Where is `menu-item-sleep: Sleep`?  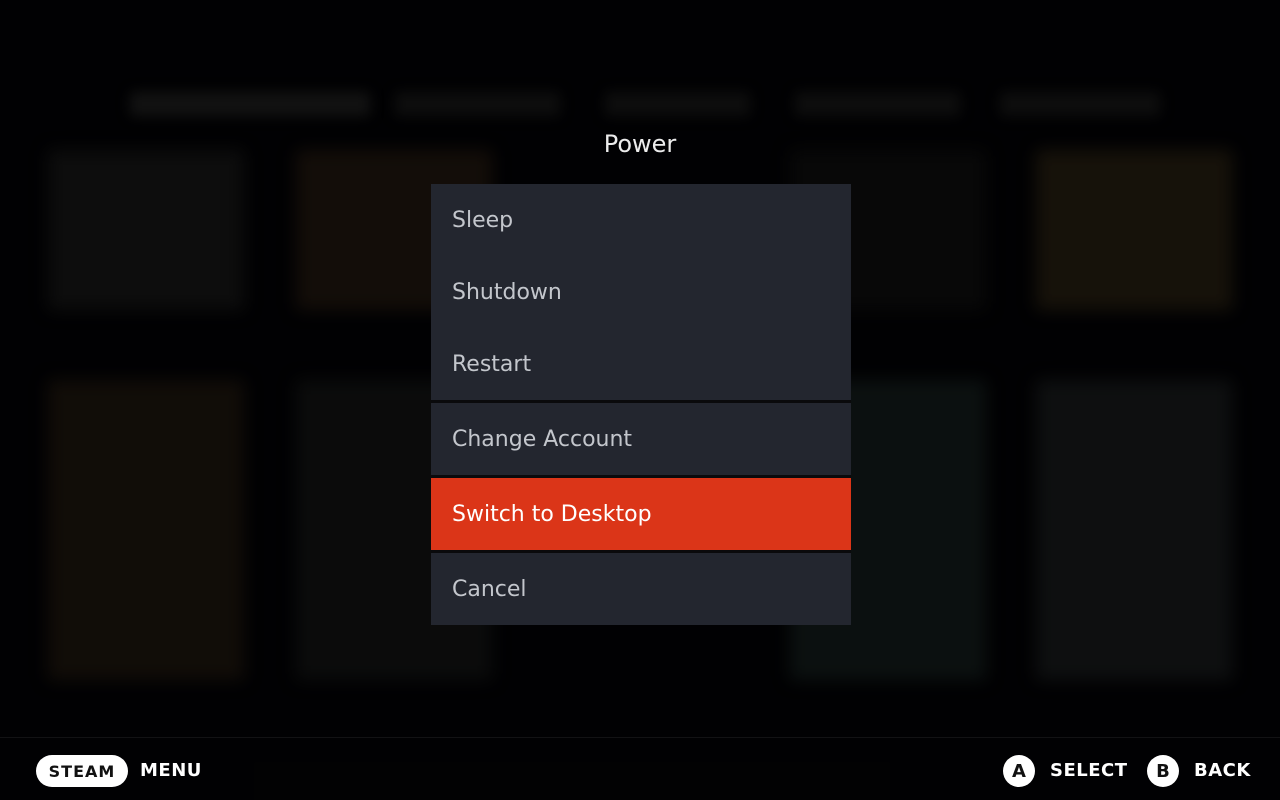 menu-item-sleep: Sleep is located at coordinates (641, 220).